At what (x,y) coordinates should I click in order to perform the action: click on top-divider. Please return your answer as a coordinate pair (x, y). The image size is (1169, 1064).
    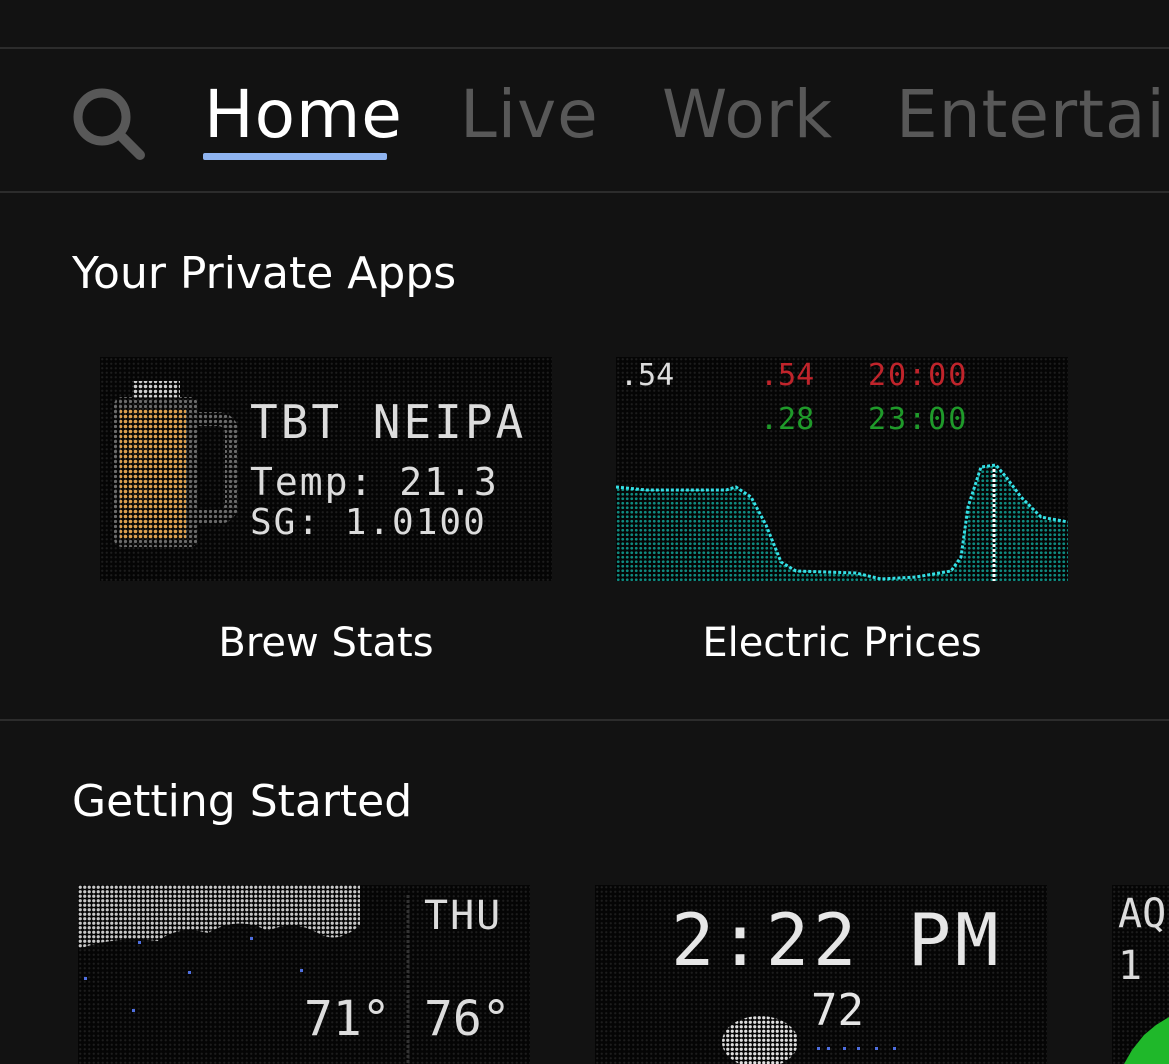
    Looking at the image, I should click on (584, 48).